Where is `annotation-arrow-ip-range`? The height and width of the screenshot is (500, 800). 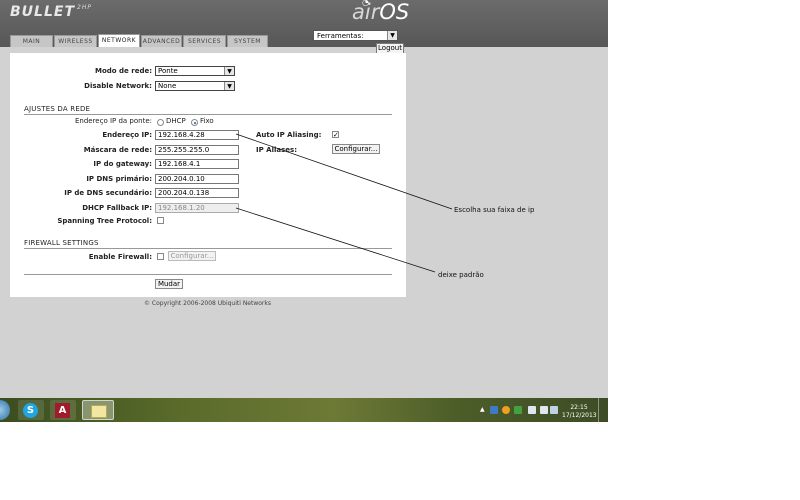 annotation-arrow-ip-range is located at coordinates (344, 171).